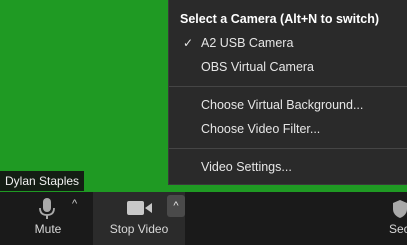 The height and width of the screenshot is (245, 407). What do you see at coordinates (47, 208) in the screenshot?
I see `microphone-icon` at bounding box center [47, 208].